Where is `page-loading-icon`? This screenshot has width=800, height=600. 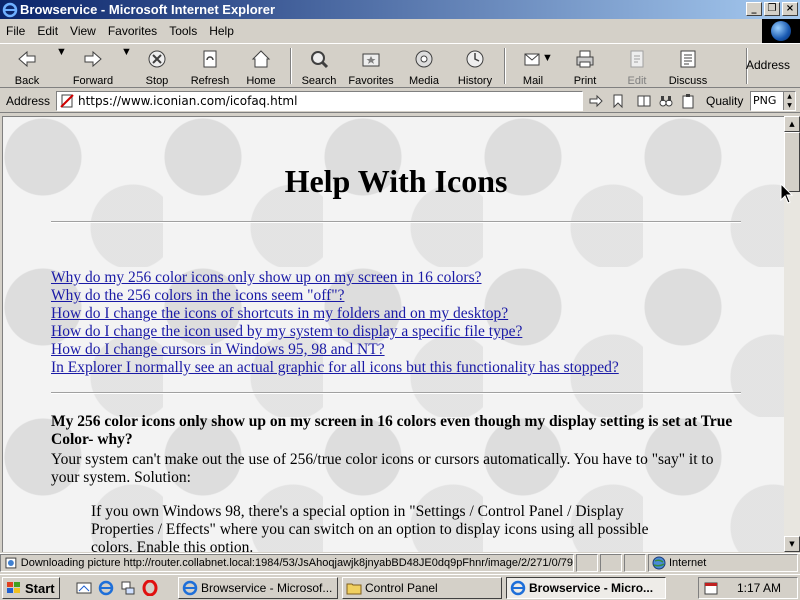 page-loading-icon is located at coordinates (11, 563).